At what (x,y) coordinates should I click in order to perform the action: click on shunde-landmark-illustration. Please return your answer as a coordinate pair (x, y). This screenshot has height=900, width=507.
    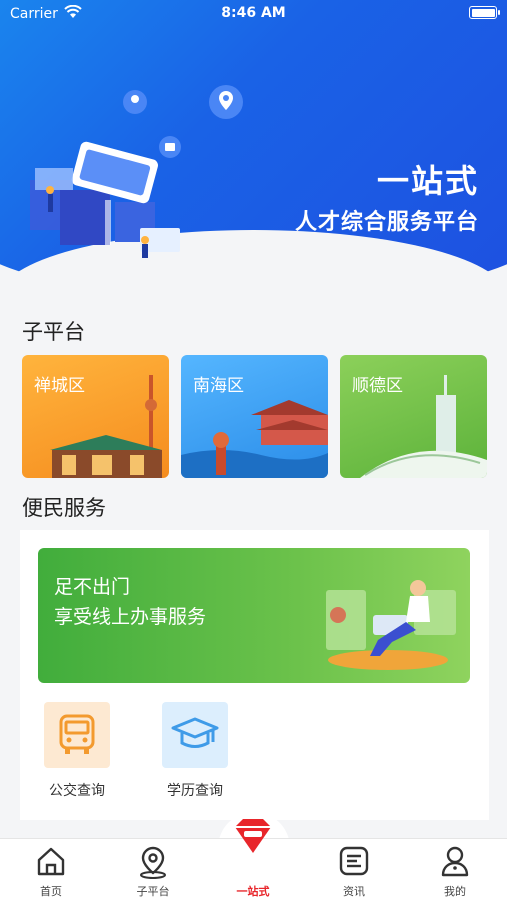
    Looking at the image, I should click on (423, 426).